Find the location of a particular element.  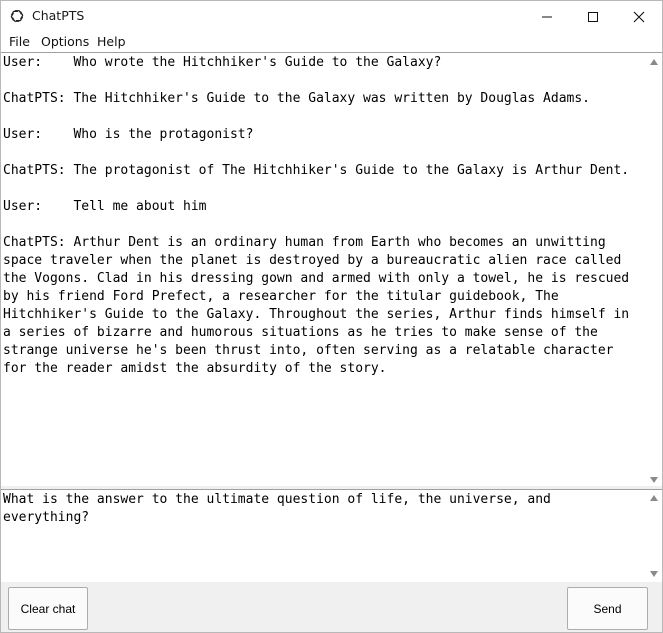

maximize-icon is located at coordinates (593, 17).